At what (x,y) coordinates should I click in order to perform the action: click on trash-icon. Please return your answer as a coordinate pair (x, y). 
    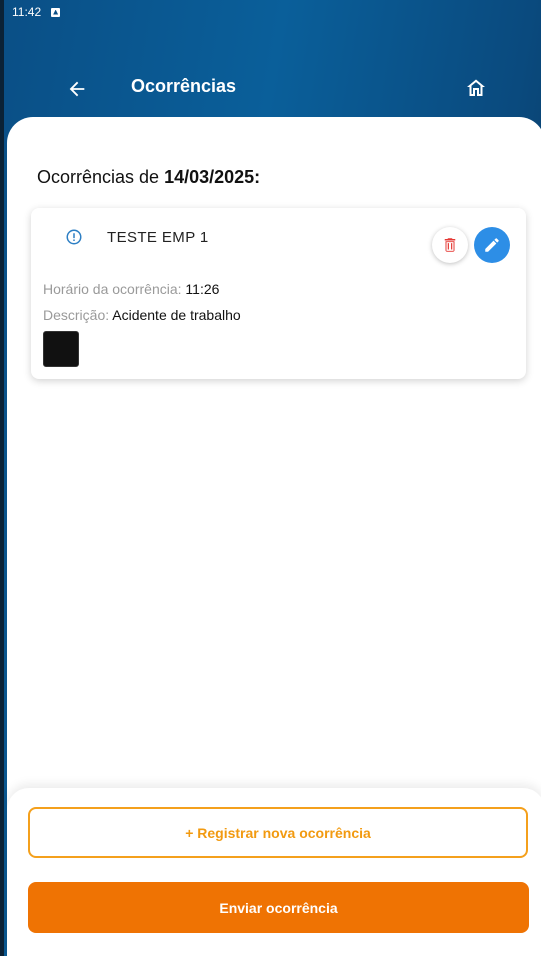
    Looking at the image, I should click on (450, 245).